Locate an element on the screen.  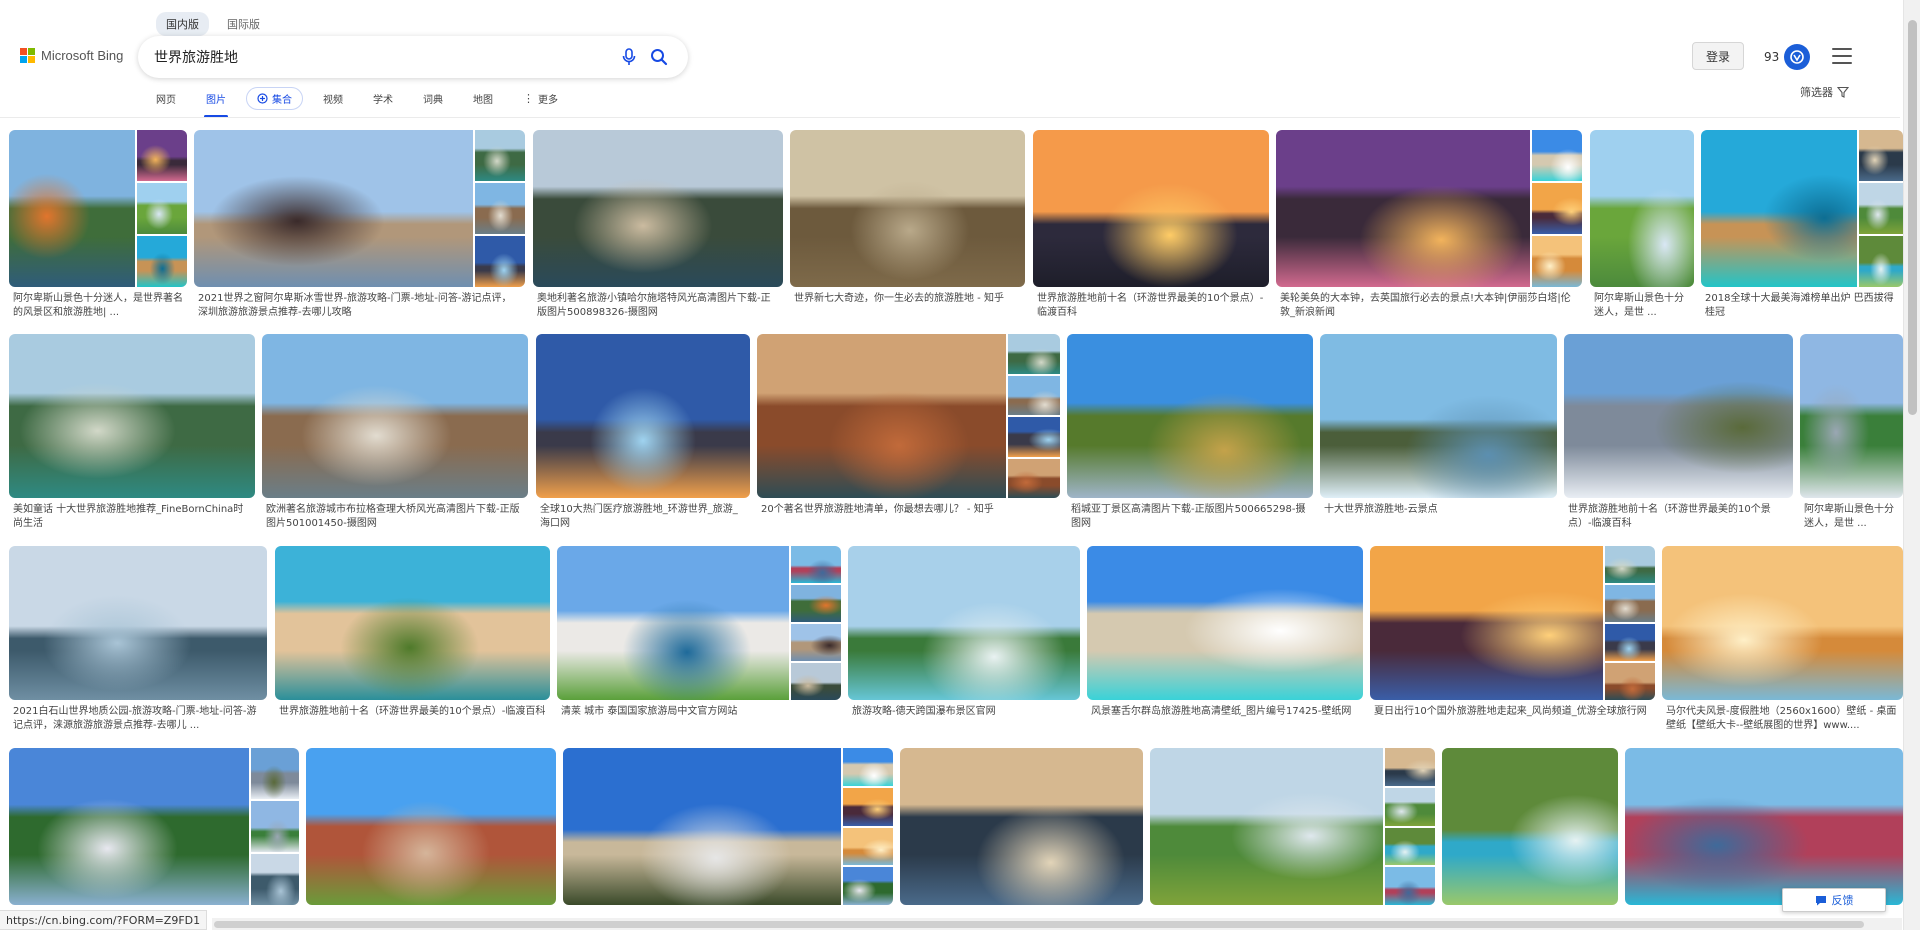
image-result-caption: 世界新七大奇迹，你一生必去的旅游胜地 - 知乎 is located at coordinates (907, 299).